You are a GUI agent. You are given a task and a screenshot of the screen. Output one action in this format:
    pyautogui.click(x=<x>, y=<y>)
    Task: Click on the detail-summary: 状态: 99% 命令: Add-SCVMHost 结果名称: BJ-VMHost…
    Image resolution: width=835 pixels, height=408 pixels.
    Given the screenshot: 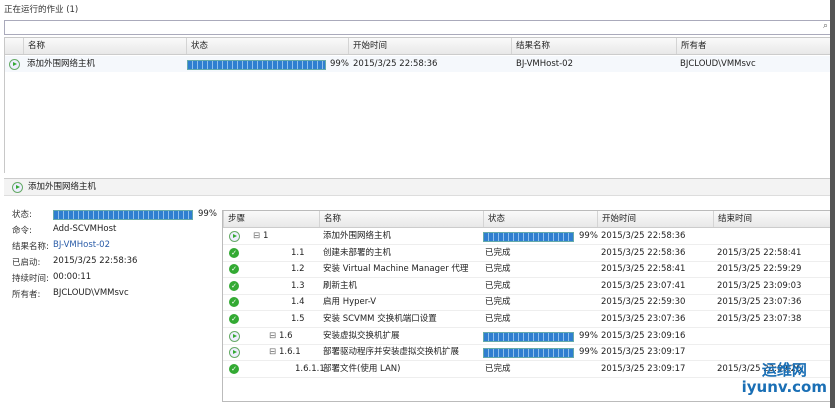 What is the action you would take?
    pyautogui.click(x=110, y=258)
    